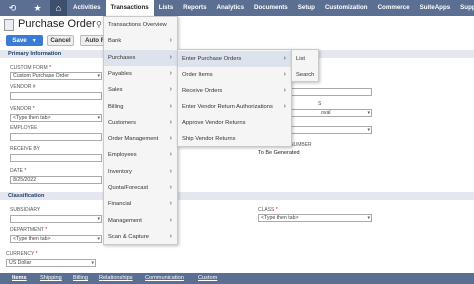  Describe the element at coordinates (18, 171) in the screenshot. I see `date-label: Date *` at that location.